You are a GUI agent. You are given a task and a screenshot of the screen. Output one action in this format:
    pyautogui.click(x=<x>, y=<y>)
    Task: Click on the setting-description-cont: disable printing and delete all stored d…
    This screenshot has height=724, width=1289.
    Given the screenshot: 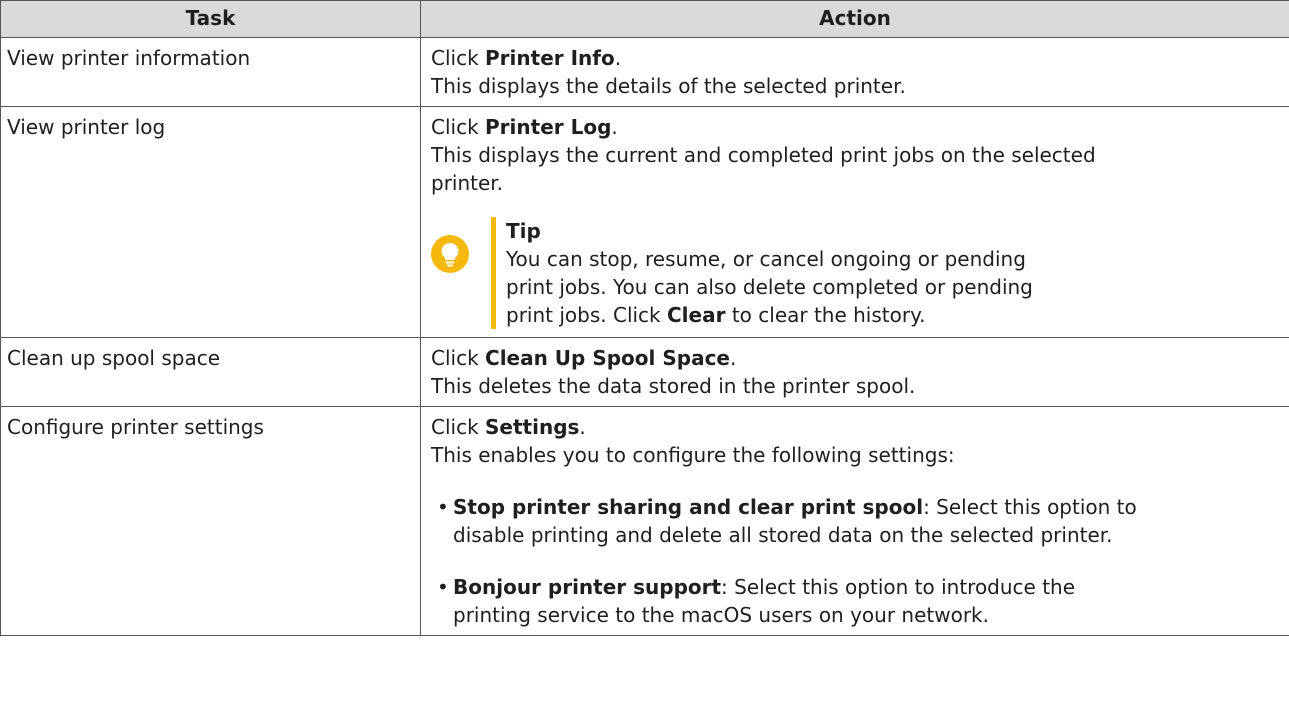 What is the action you would take?
    pyautogui.click(x=783, y=535)
    